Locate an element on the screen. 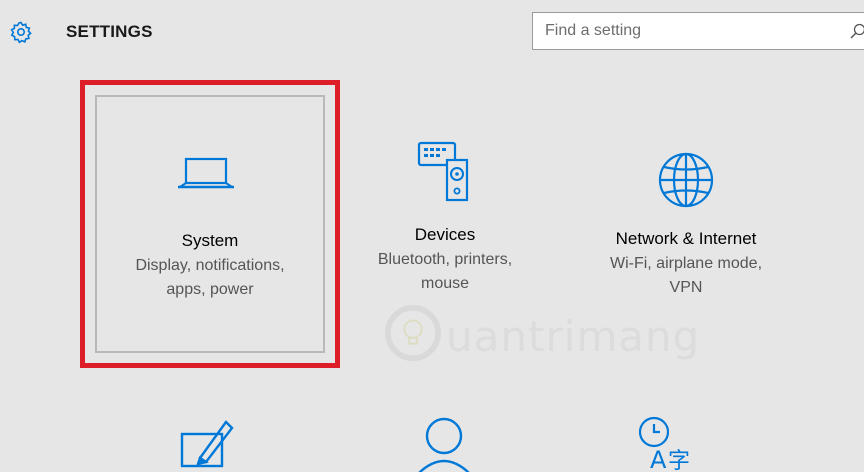 This screenshot has width=864, height=472. search-icon is located at coordinates (856, 31).